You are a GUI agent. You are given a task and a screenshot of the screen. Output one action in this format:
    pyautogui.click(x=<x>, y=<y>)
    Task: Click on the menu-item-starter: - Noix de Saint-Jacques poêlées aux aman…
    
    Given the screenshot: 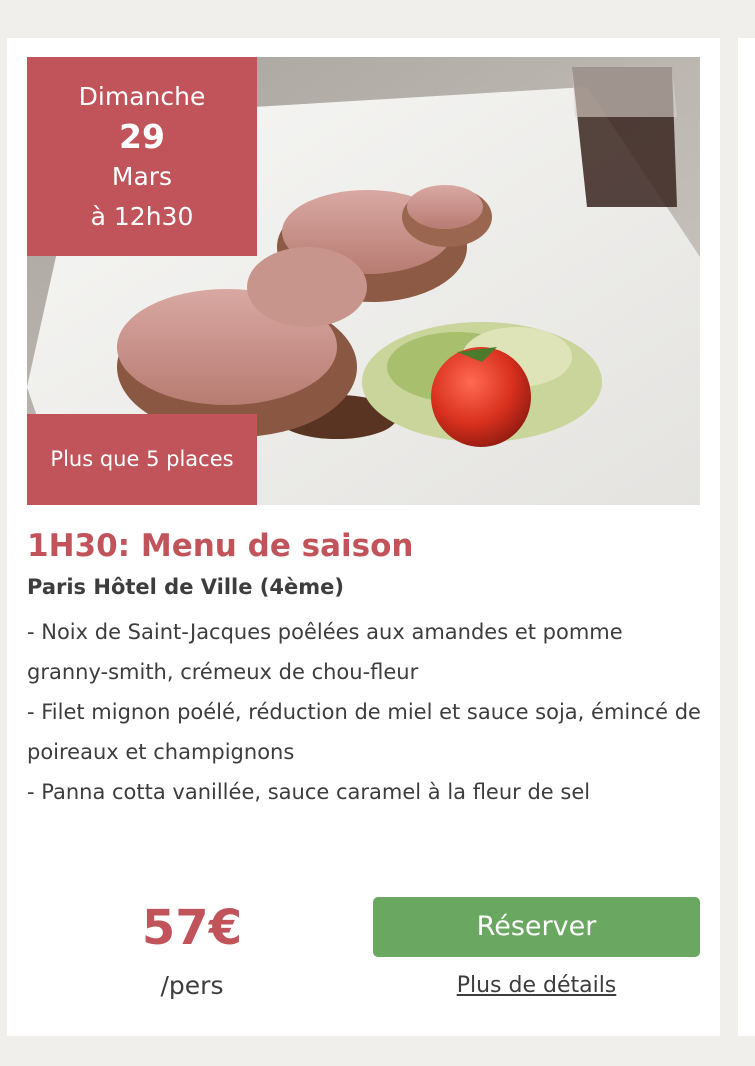 What is the action you would take?
    pyautogui.click(x=325, y=652)
    